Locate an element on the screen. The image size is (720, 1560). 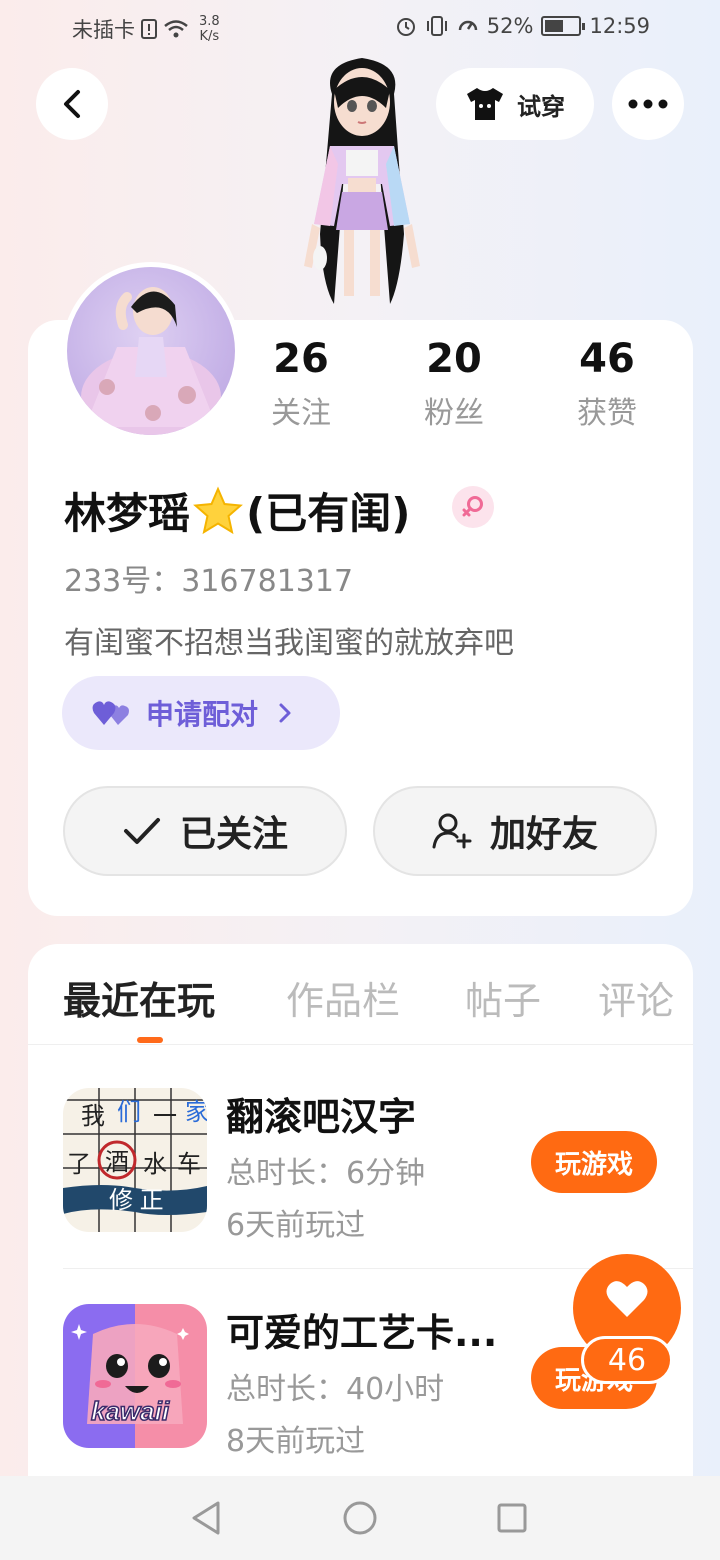
following-button: 已关注 is located at coordinates (205, 831).